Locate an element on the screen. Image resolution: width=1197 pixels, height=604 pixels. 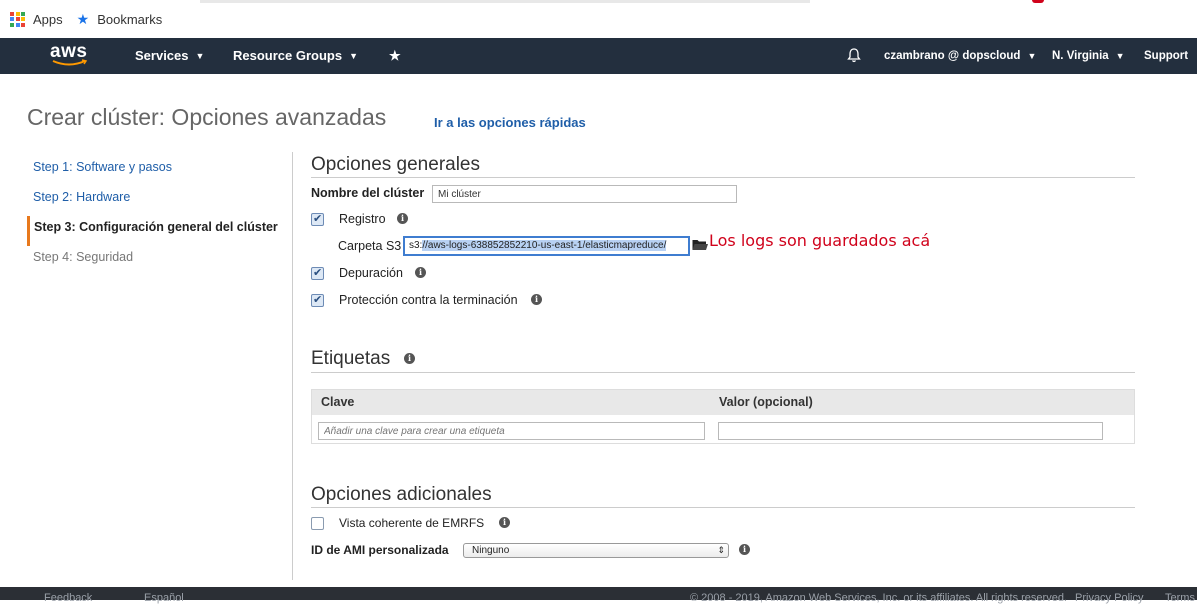
key-column-header: Clave is located at coordinates (338, 402).